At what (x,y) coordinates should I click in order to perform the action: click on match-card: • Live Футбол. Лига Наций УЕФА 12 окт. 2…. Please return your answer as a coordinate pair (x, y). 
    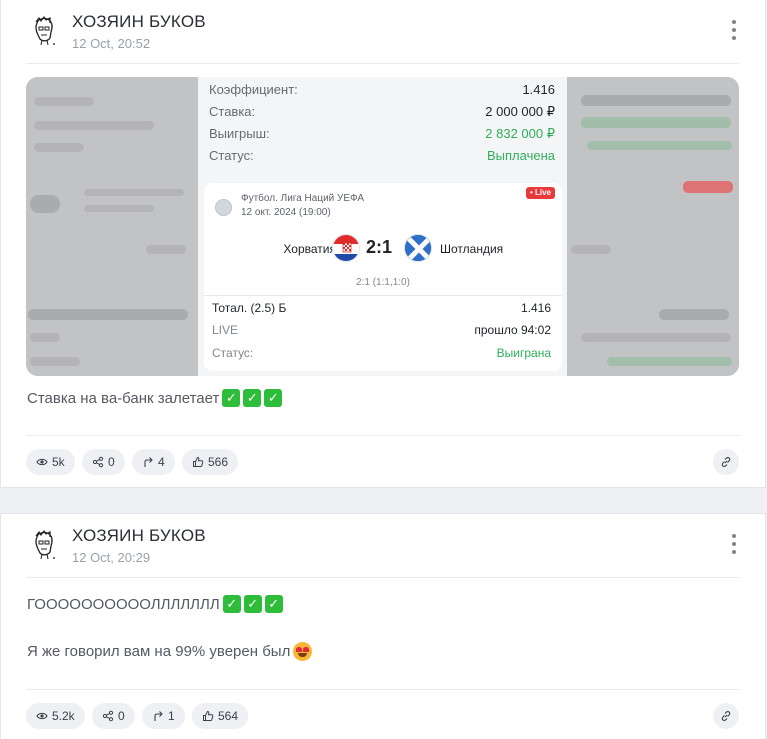
    Looking at the image, I should click on (383, 277).